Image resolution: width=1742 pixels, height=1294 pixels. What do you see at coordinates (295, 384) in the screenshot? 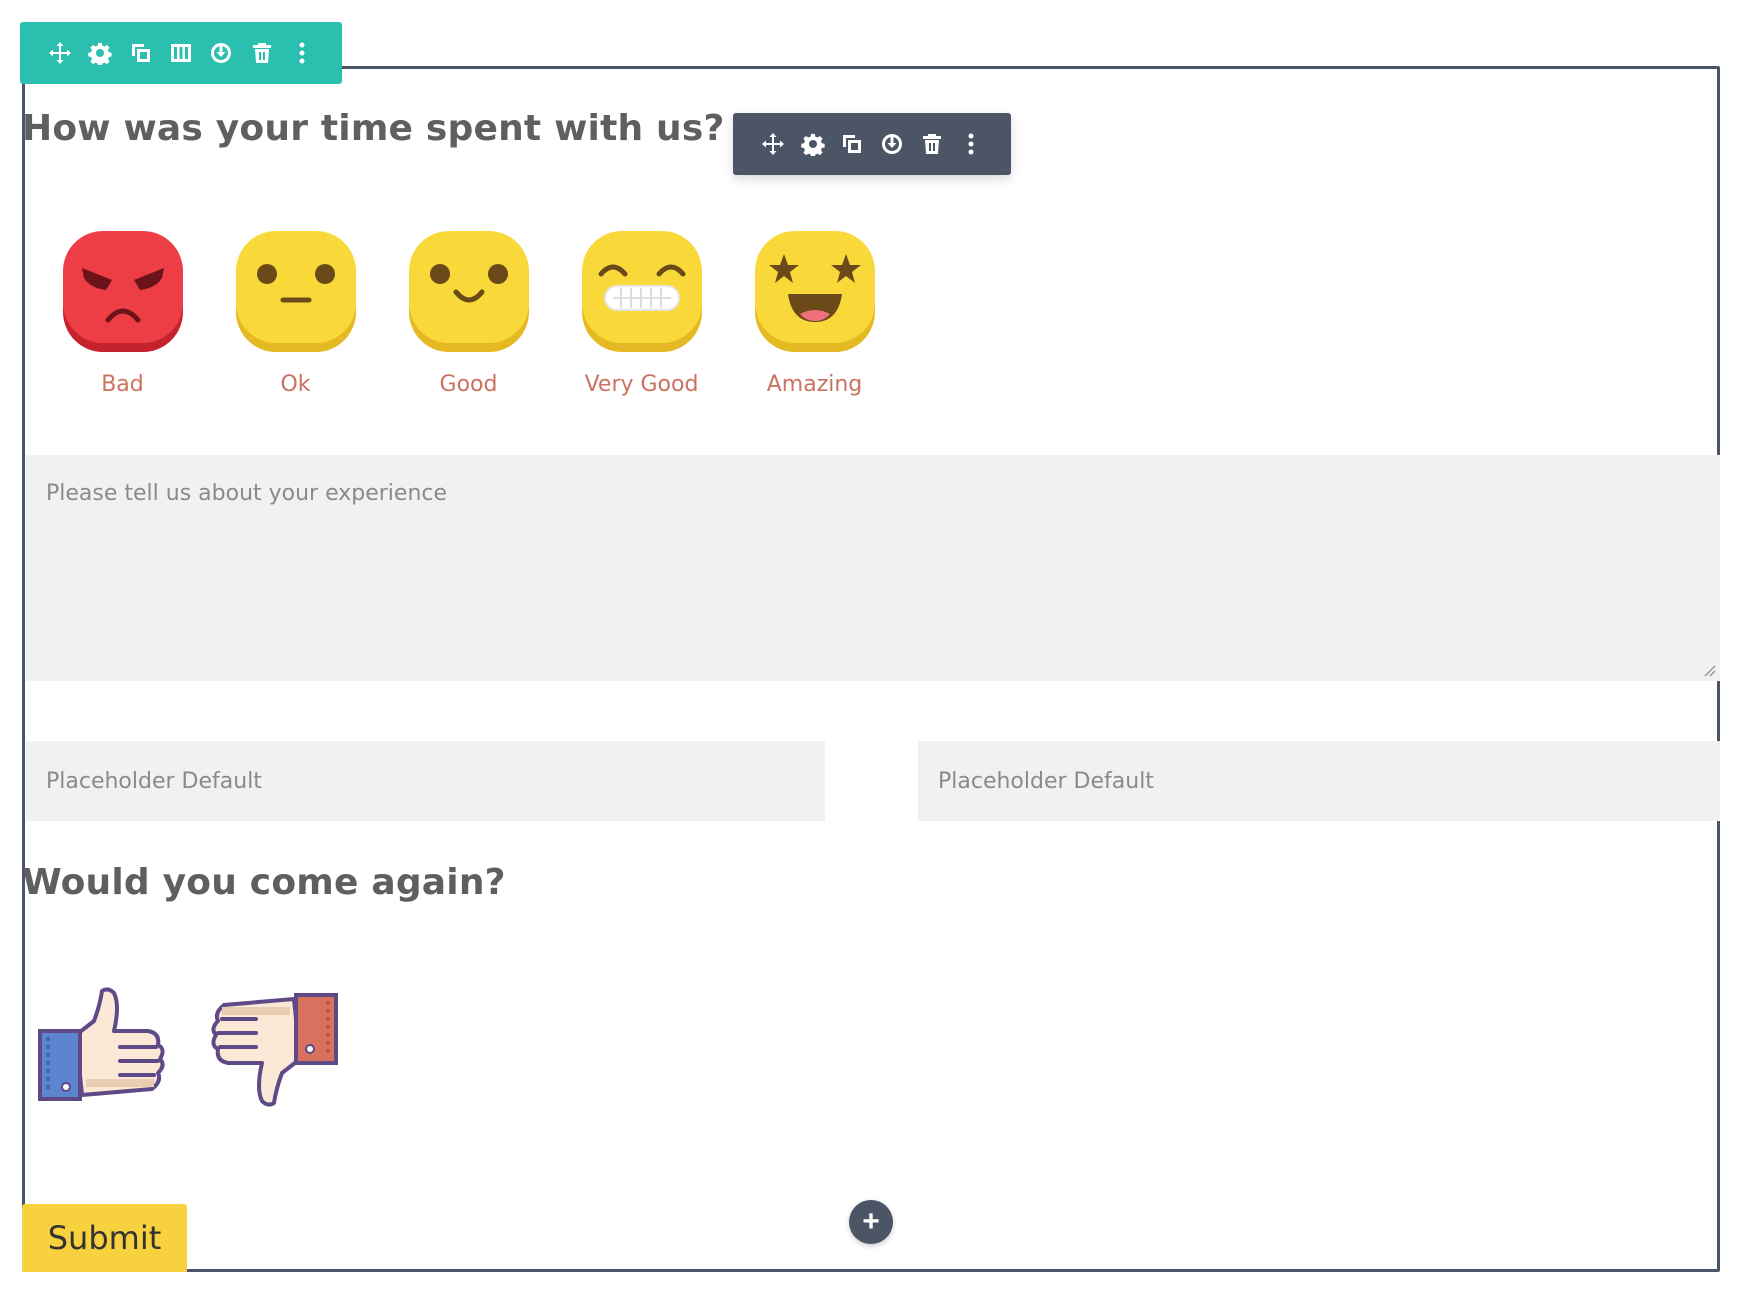
I see `rating-label: Ok` at bounding box center [295, 384].